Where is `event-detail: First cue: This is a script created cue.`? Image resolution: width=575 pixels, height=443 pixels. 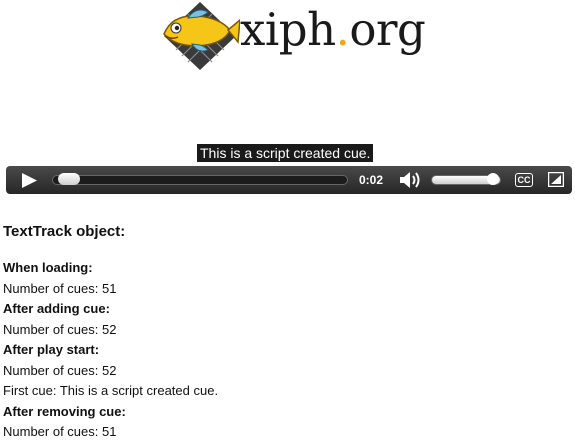 event-detail: First cue: This is a script created cue. is located at coordinates (111, 390).